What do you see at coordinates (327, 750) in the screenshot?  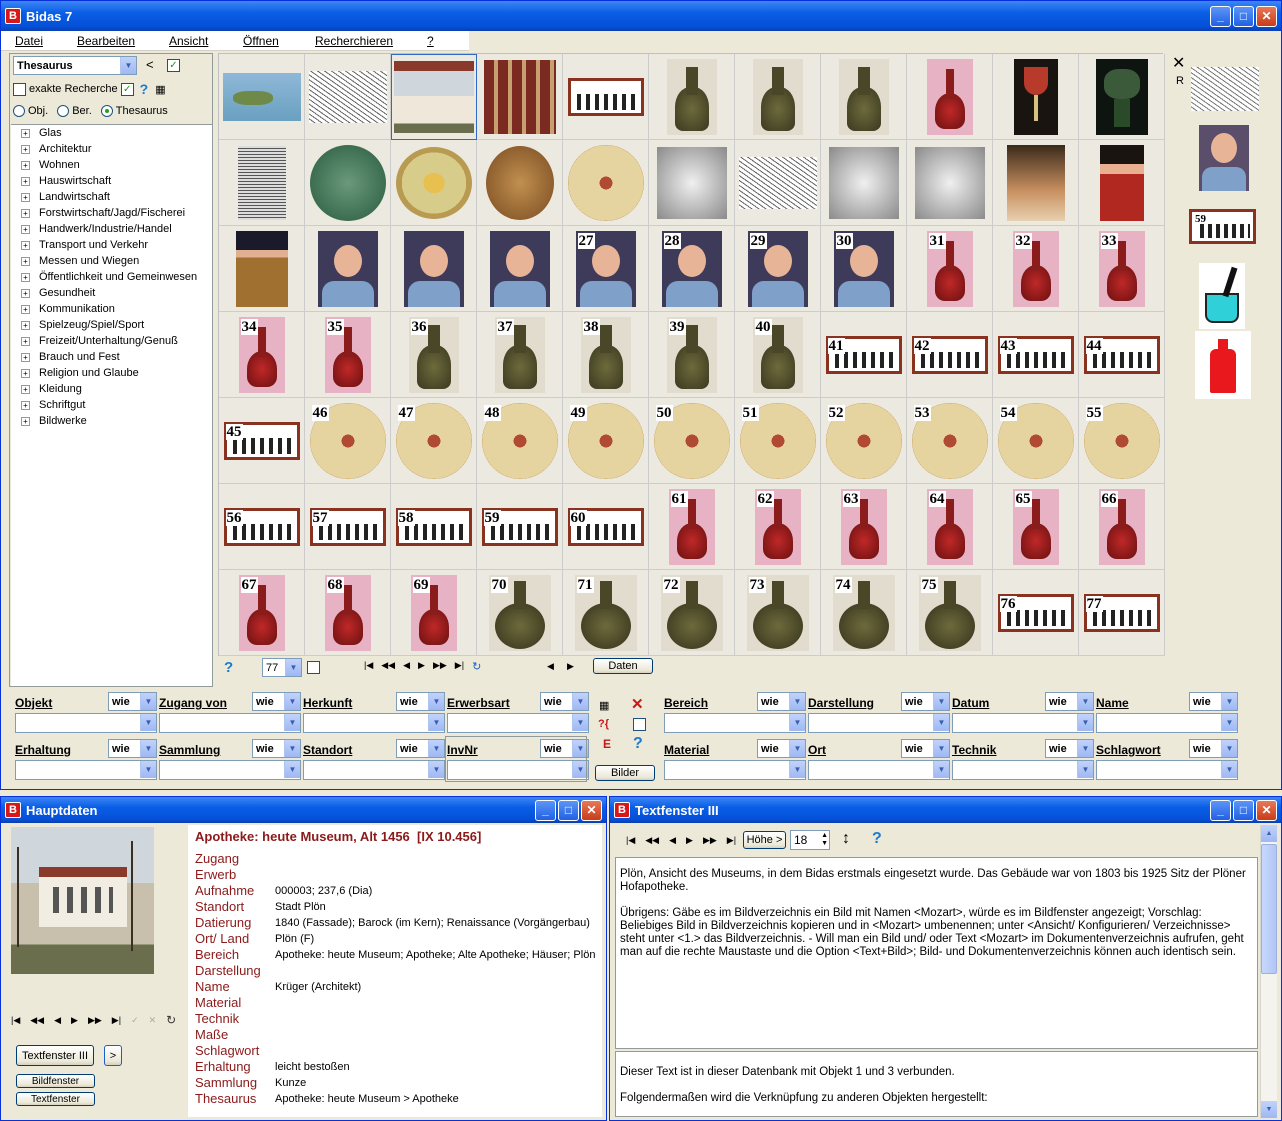 I see `filter-label-standort: Standort` at bounding box center [327, 750].